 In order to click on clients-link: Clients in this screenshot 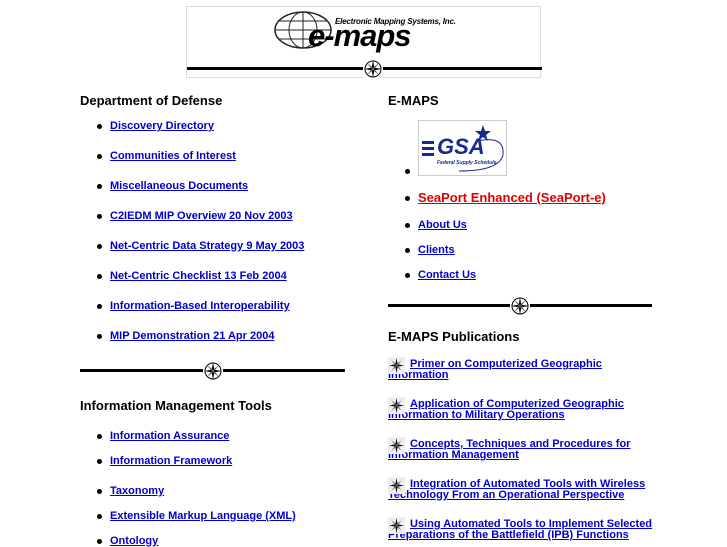, I will do `click(436, 250)`.